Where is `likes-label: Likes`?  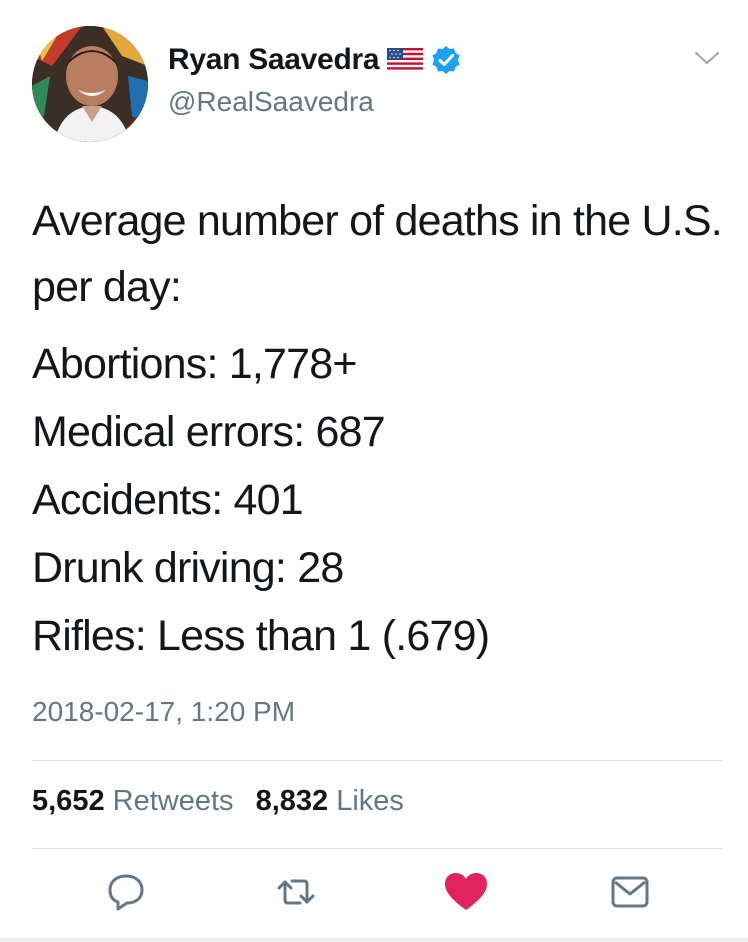 likes-label: Likes is located at coordinates (370, 801).